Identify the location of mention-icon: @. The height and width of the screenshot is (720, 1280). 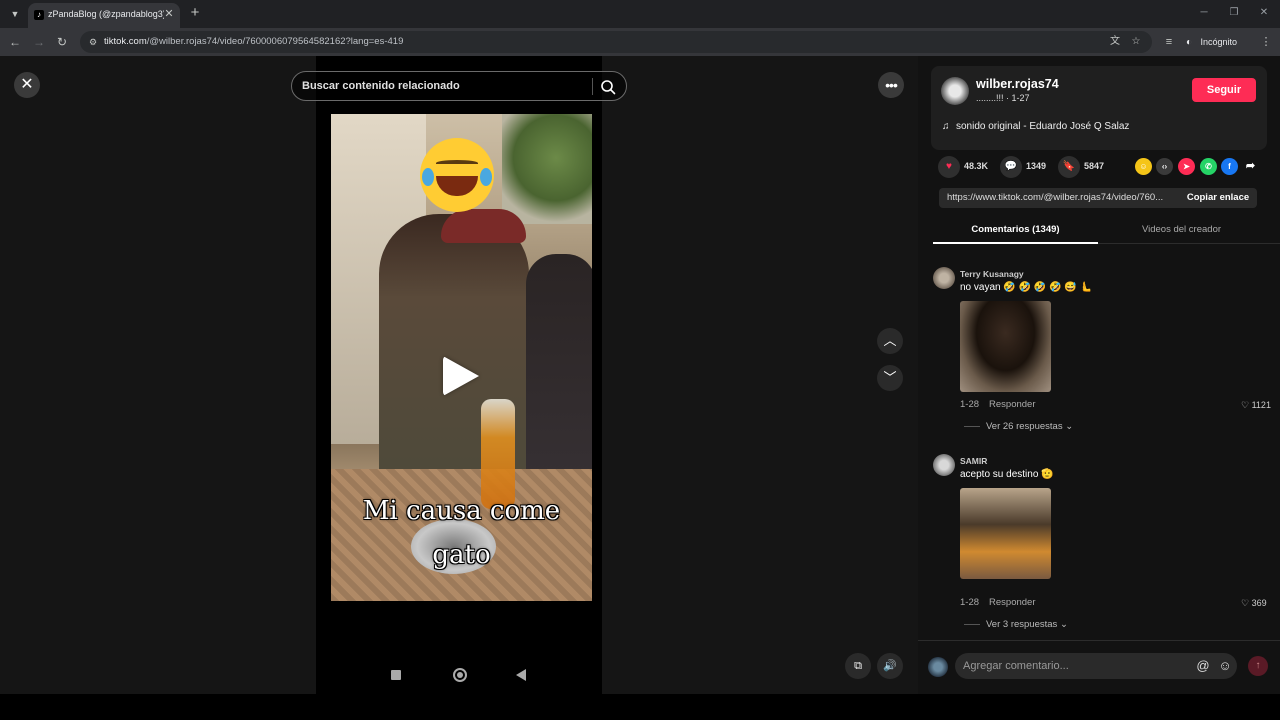
(1203, 666).